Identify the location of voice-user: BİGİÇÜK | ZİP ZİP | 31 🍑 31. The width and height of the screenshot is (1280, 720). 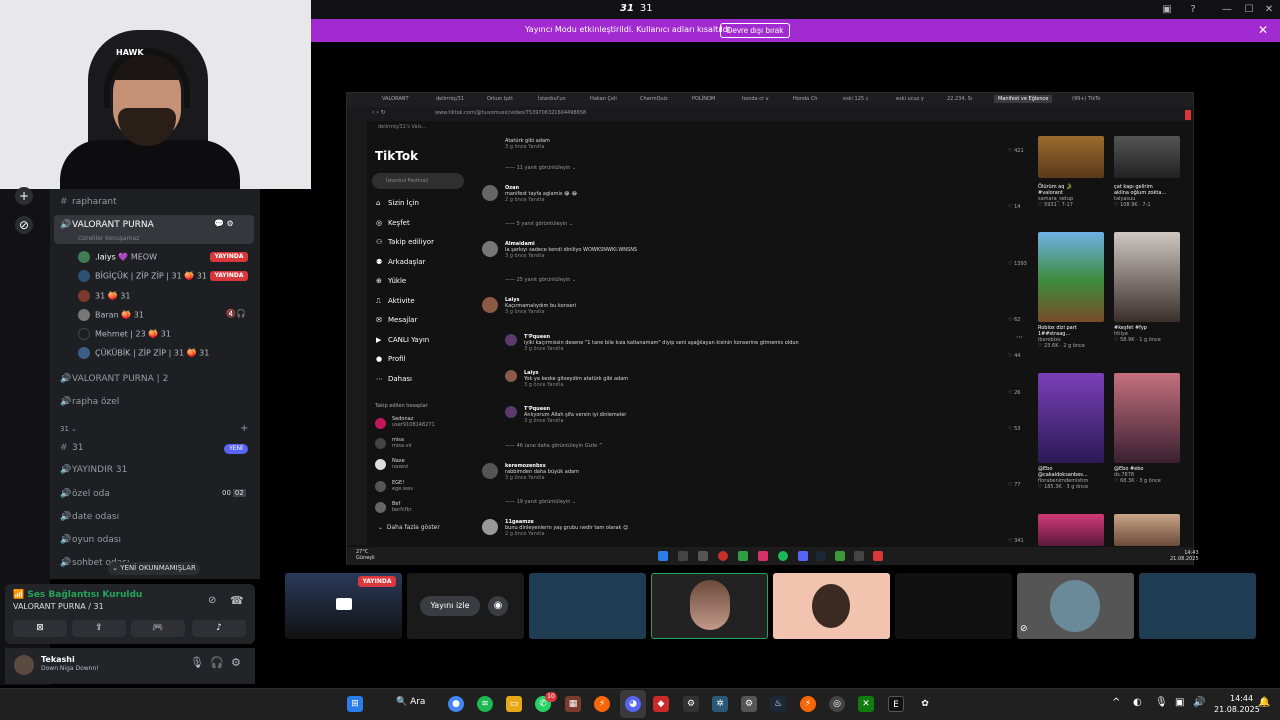
(142, 276).